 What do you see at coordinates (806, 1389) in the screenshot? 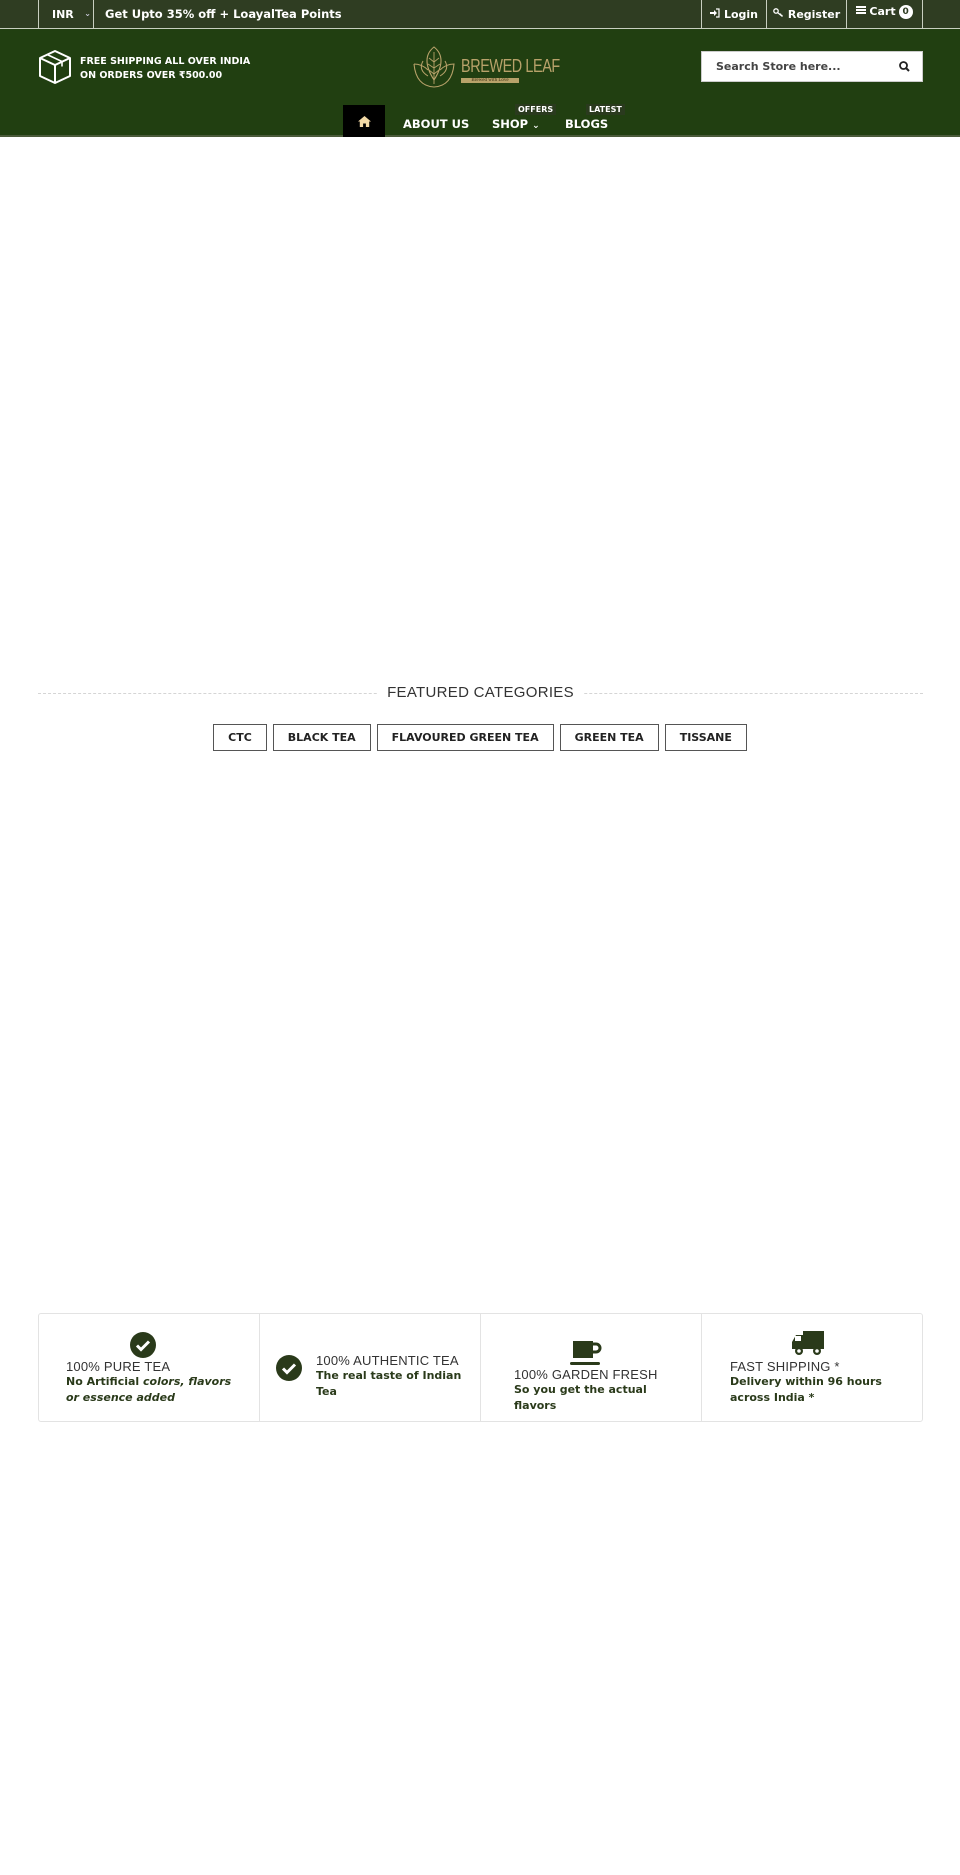
I see `feature-subtitle: Delivery within 96 hours across India *` at bounding box center [806, 1389].